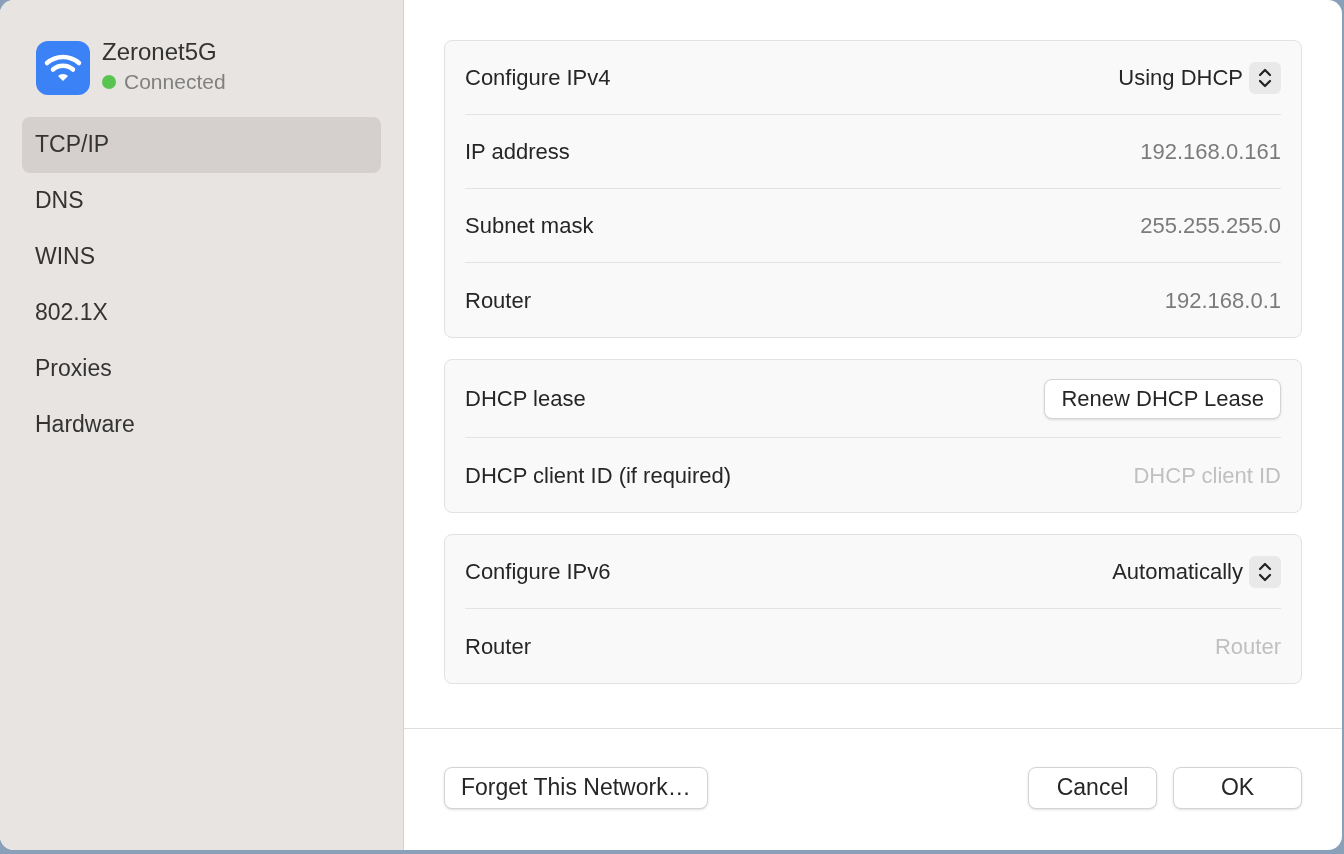  Describe the element at coordinates (1210, 152) in the screenshot. I see `field-value: 192.168.0.161` at that location.